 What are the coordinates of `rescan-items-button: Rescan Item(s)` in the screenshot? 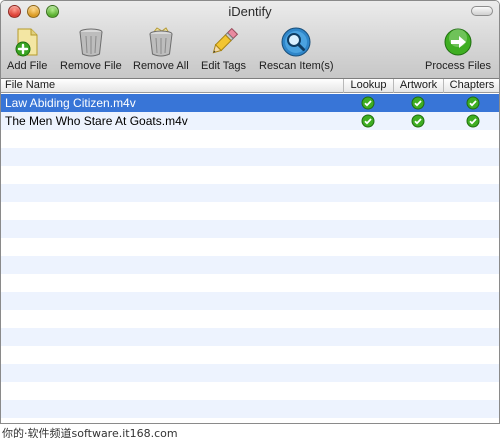 It's located at (296, 48).